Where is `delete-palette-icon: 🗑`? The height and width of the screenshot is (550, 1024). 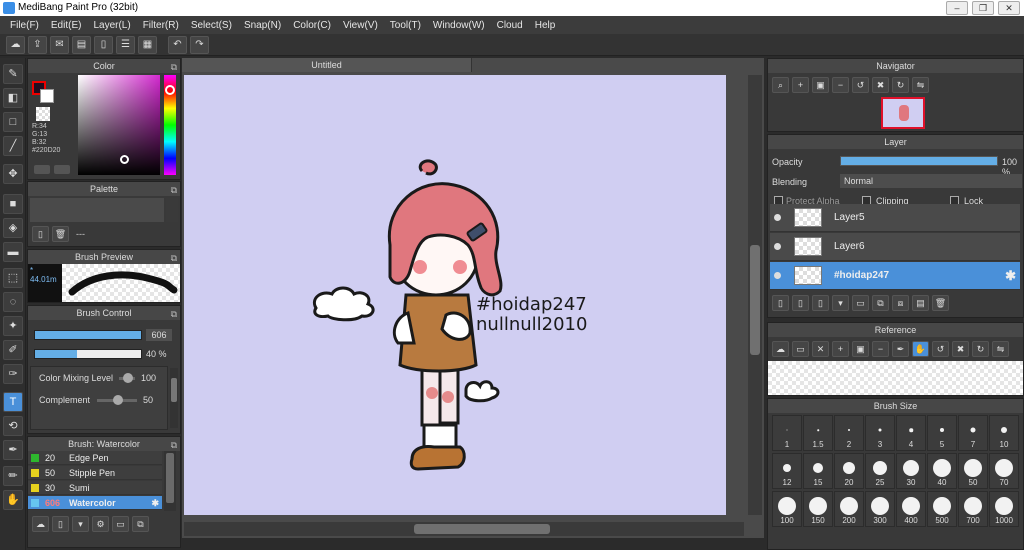 delete-palette-icon: 🗑 is located at coordinates (60, 234).